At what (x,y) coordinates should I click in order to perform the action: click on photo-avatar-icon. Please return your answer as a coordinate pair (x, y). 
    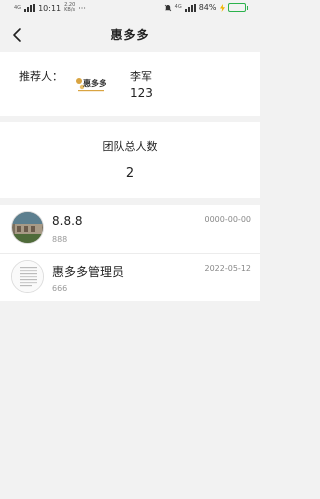
    Looking at the image, I should click on (27, 227).